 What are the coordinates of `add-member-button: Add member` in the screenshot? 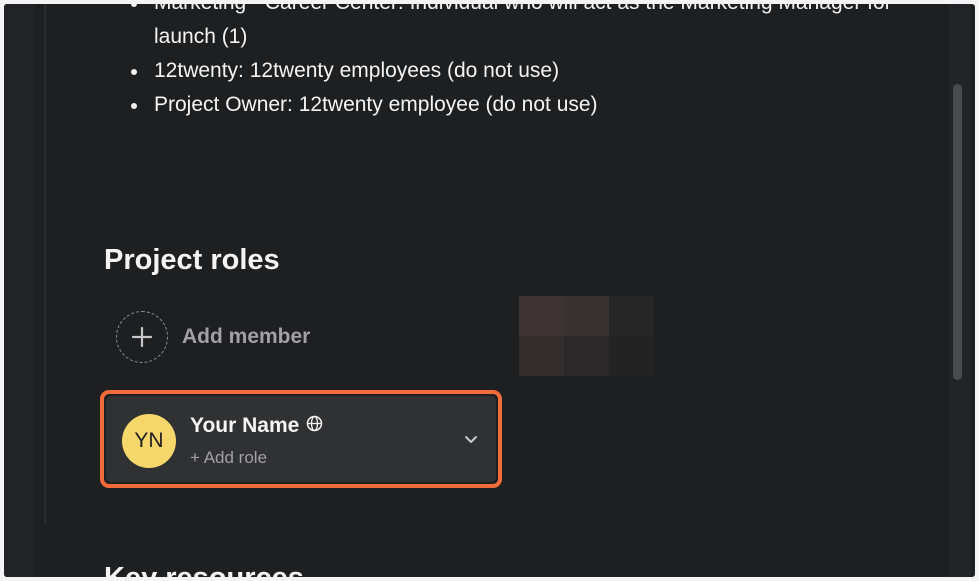 It's located at (213, 337).